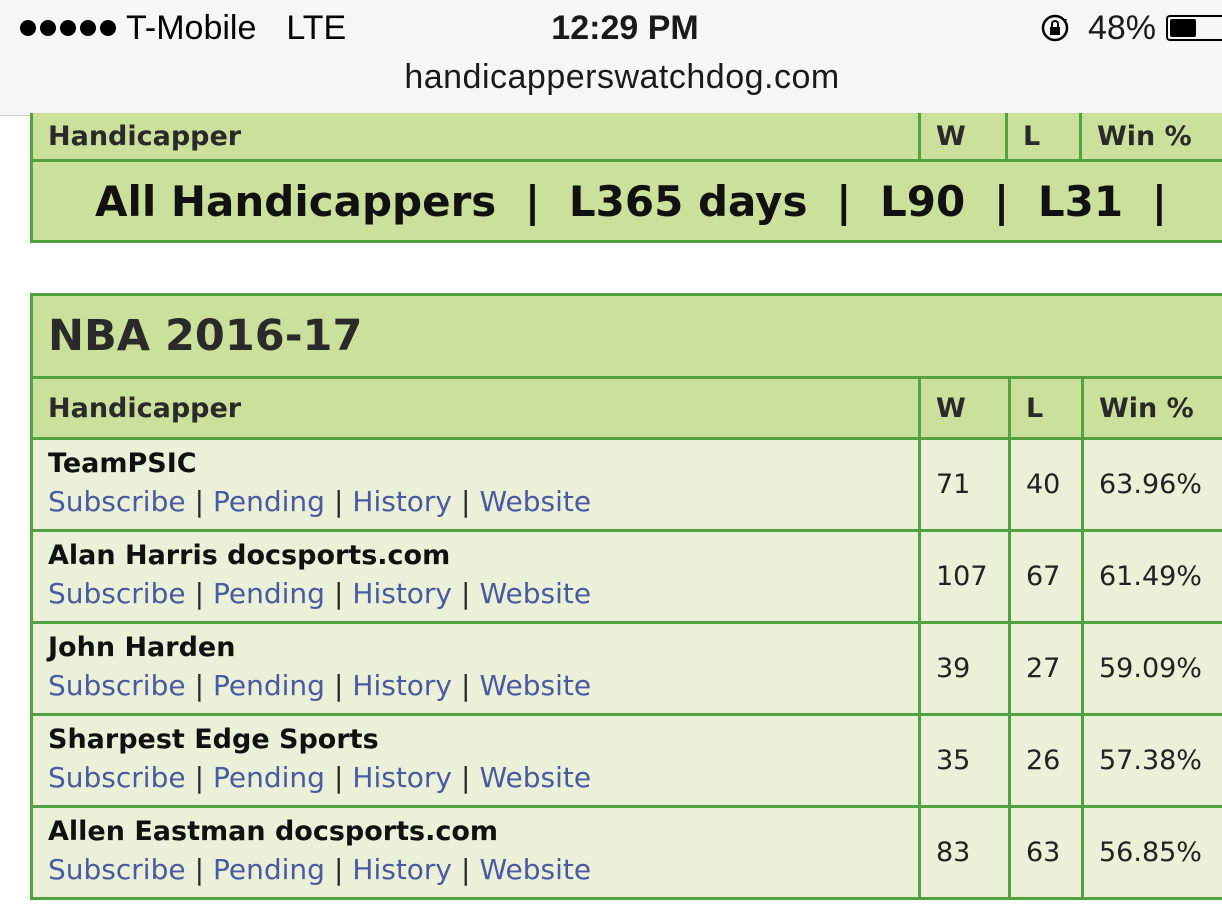 This screenshot has height=913, width=1222. Describe the element at coordinates (1151, 760) in the screenshot. I see `win-pct-cell: 57.38%` at that location.